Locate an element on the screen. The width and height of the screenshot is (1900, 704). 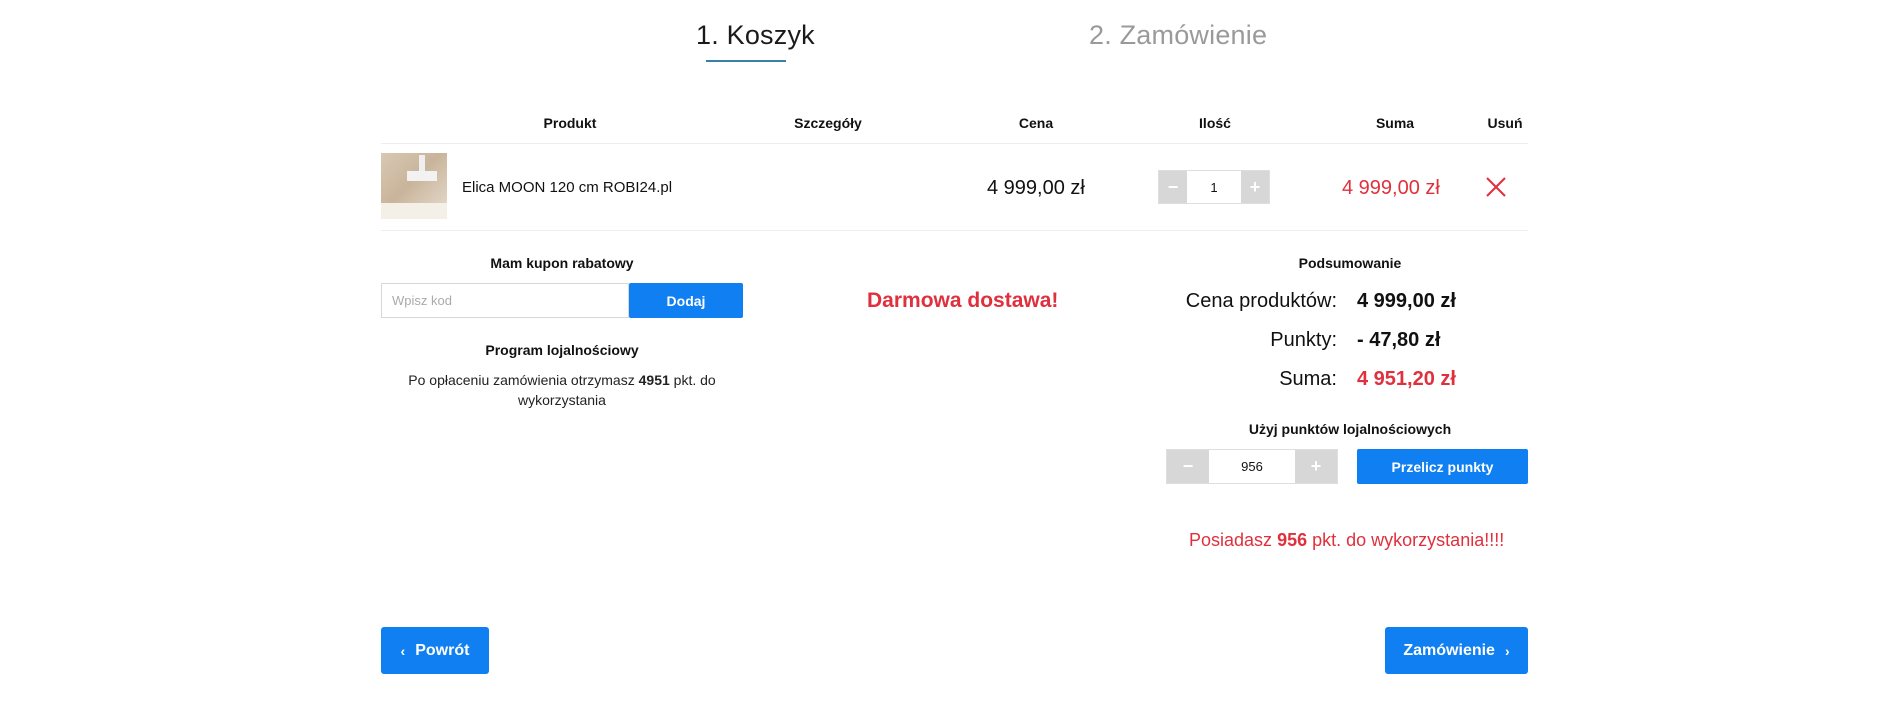
points-msg-before: Posiadasz is located at coordinates (1231, 540).